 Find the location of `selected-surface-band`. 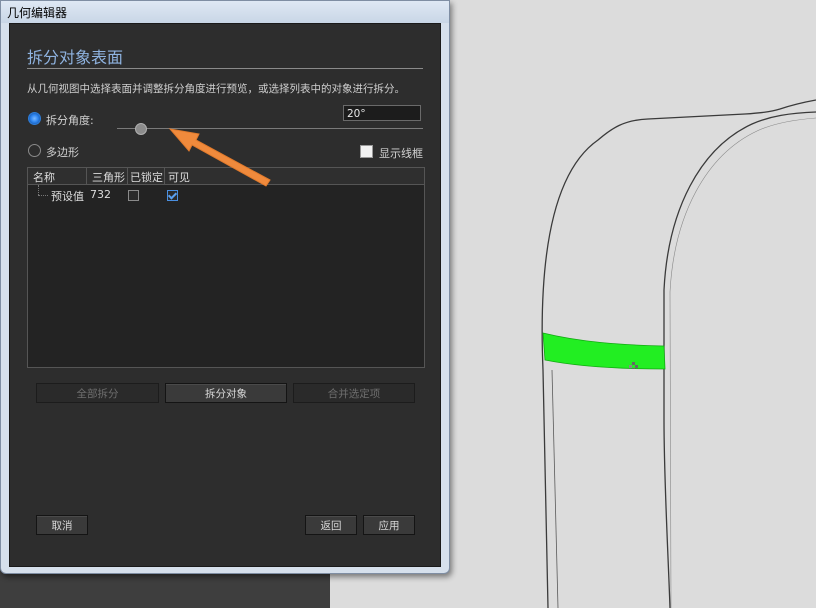

selected-surface-band is located at coordinates (604, 351).